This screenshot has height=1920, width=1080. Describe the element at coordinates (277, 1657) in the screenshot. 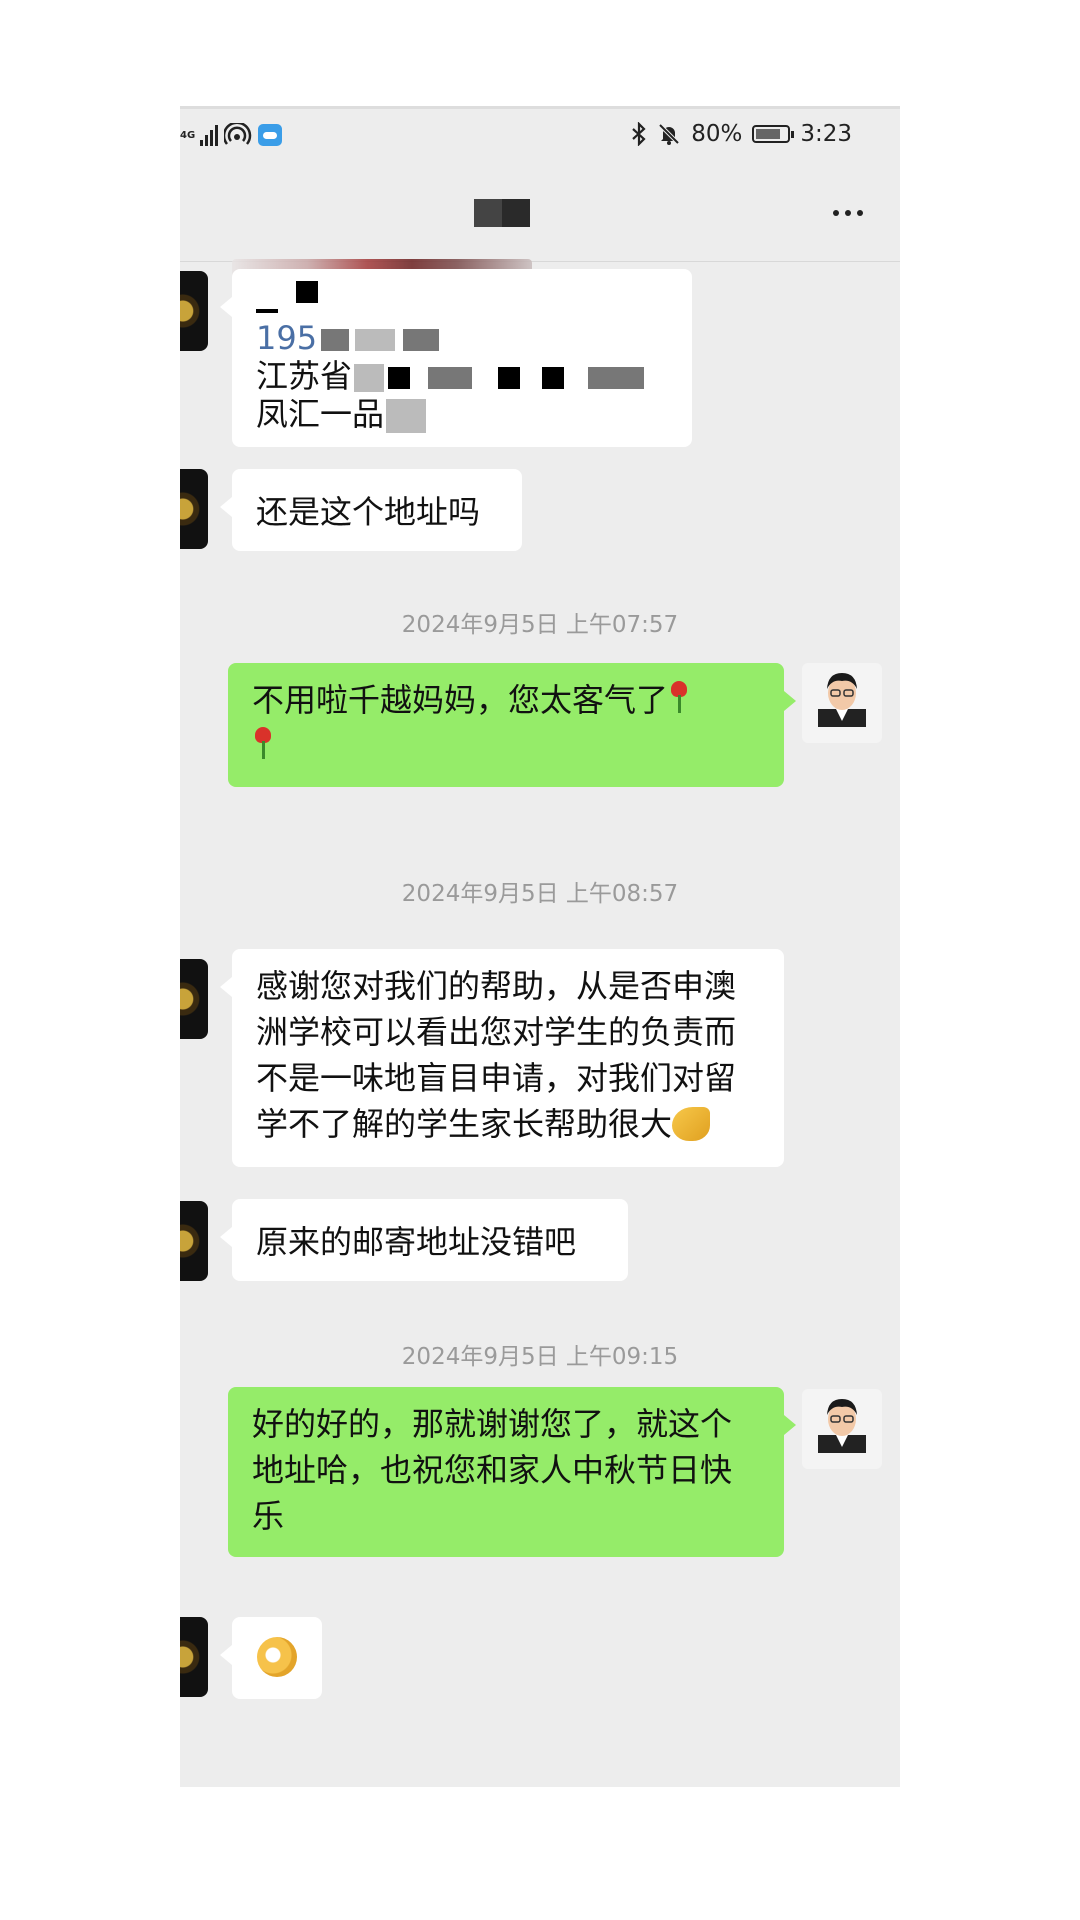

I see `ok-hand-emoji-icon` at that location.